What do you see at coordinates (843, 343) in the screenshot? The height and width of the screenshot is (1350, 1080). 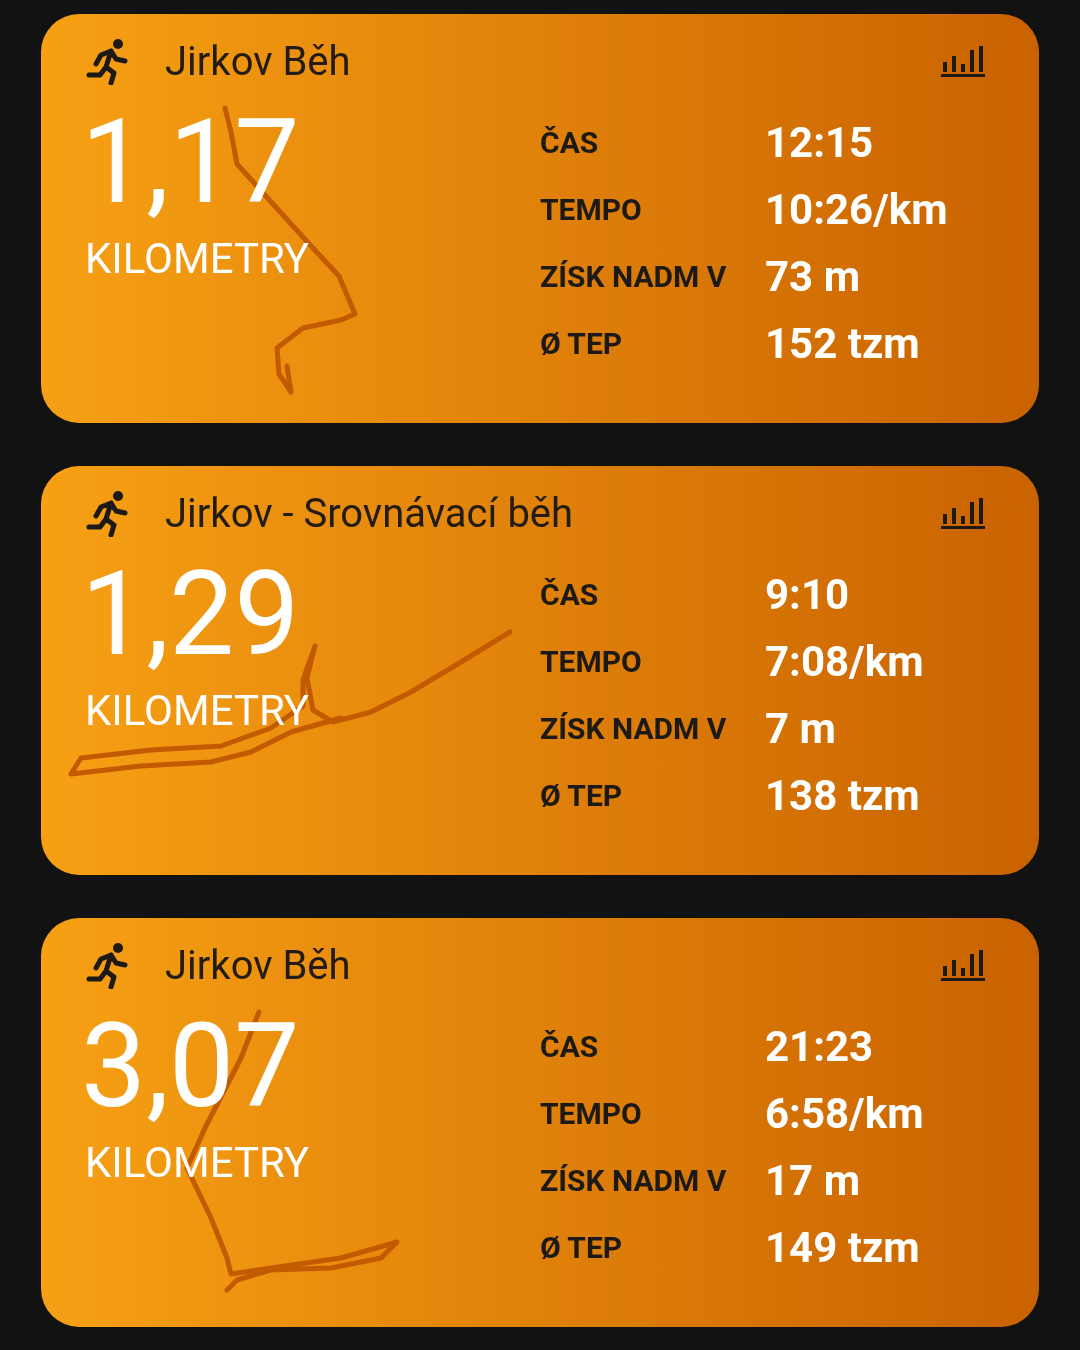 I see `stat-value: 152 tzm` at bounding box center [843, 343].